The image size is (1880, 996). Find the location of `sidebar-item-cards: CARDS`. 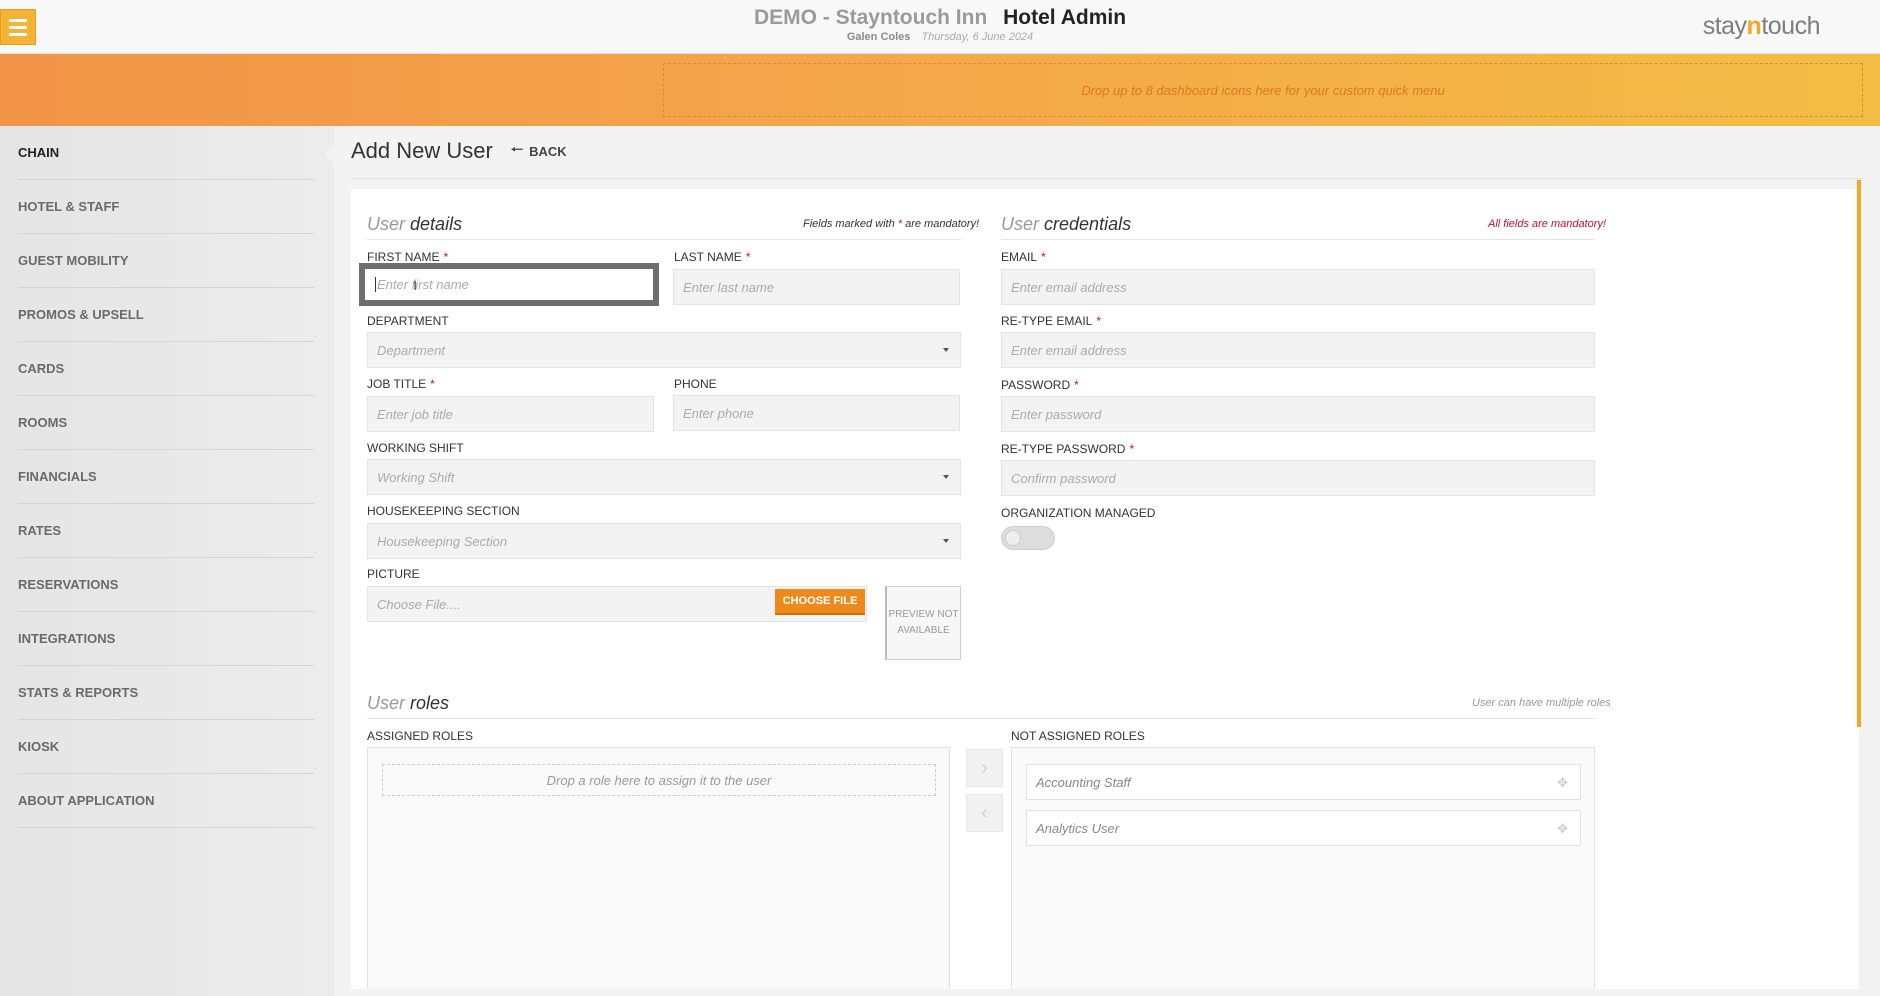

sidebar-item-cards: CARDS is located at coordinates (166, 369).